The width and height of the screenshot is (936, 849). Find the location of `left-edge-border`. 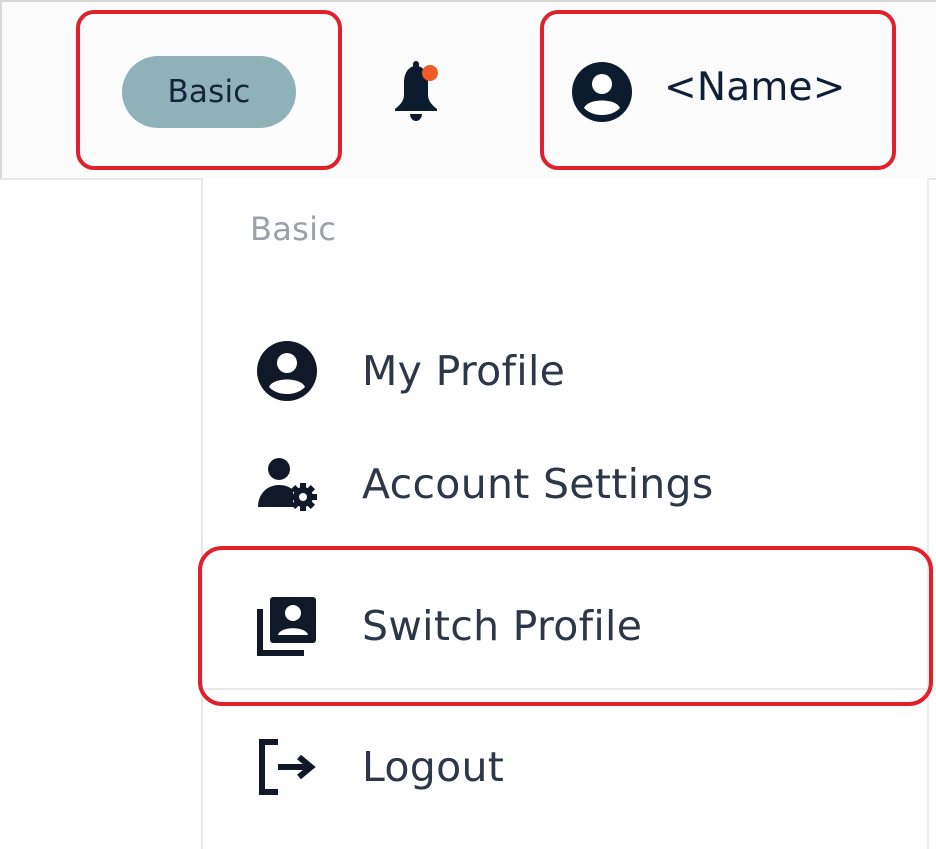

left-edge-border is located at coordinates (1, 91).